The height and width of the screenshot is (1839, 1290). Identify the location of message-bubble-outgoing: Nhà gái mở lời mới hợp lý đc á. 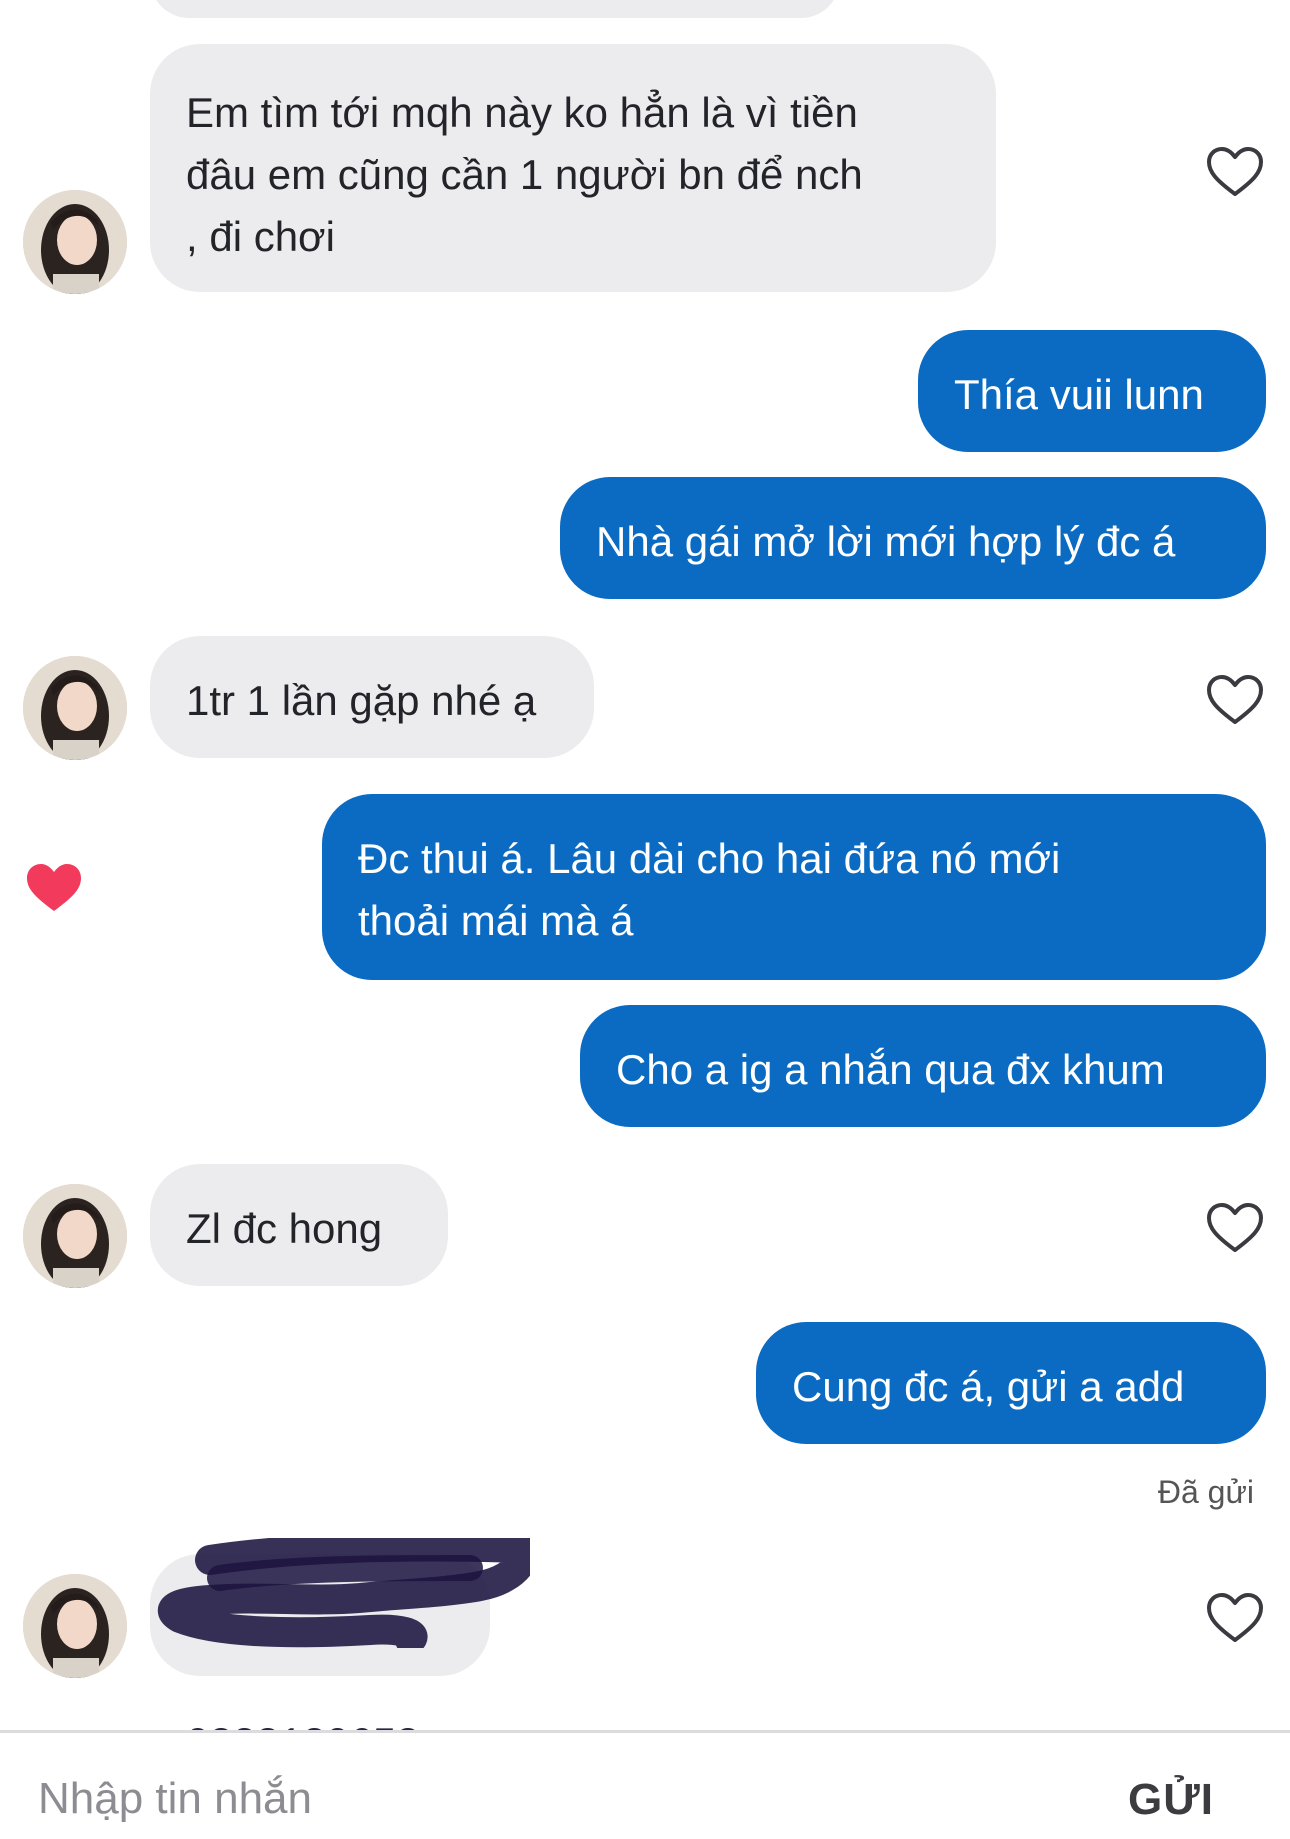
(913, 538).